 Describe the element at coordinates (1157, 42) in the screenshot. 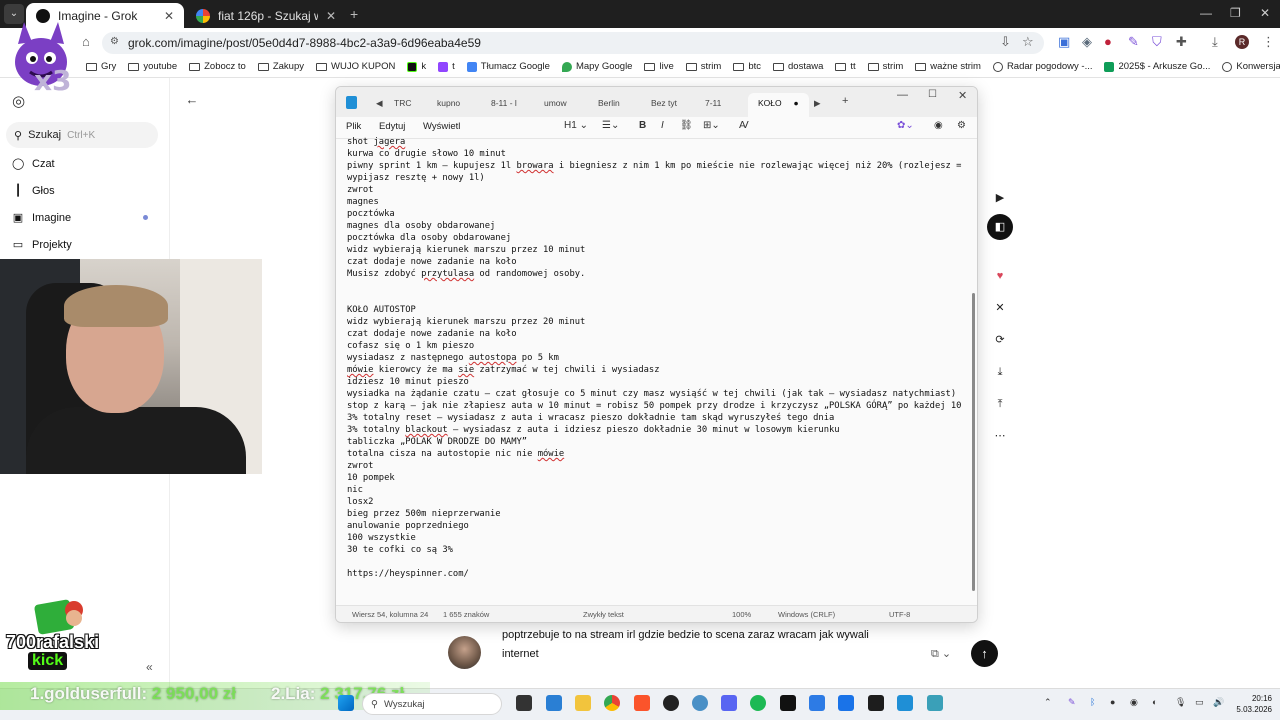

I see `shield-extension-icon: ⛉` at that location.